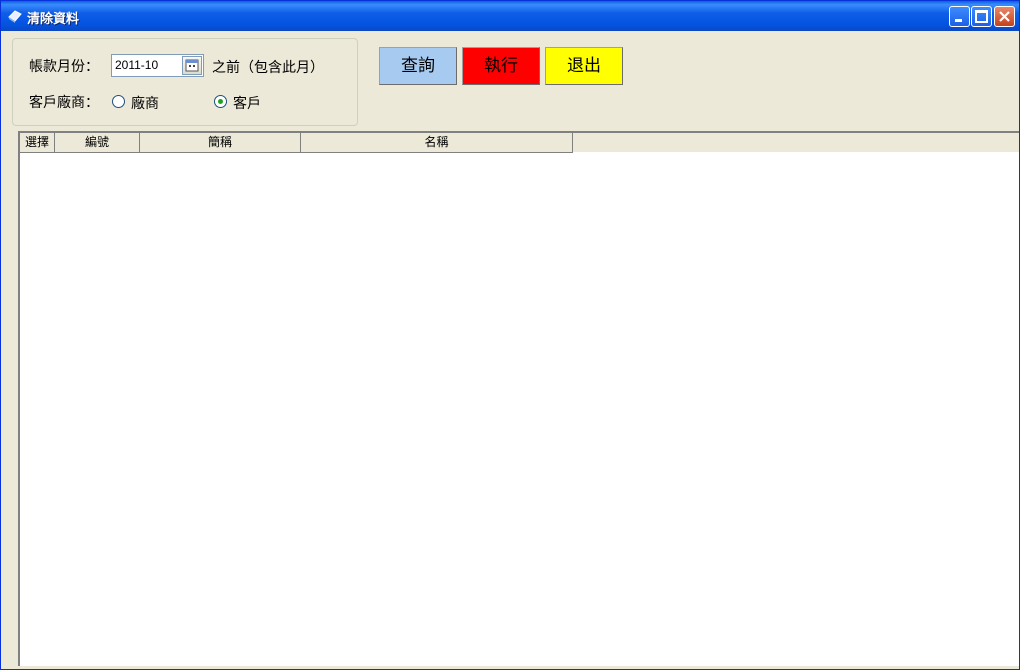 Image resolution: width=1020 pixels, height=670 pixels. I want to click on grid-header-filler, so click(796, 142).